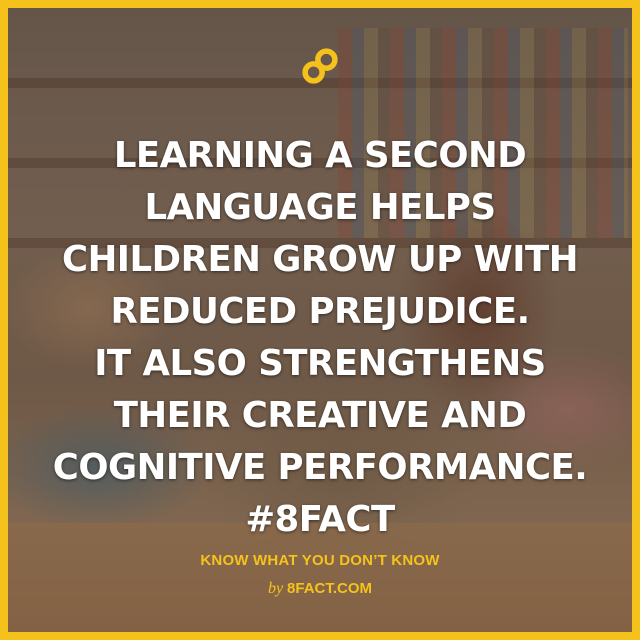 The image size is (640, 640). Describe the element at coordinates (275, 588) in the screenshot. I see `byline-by: by` at that location.